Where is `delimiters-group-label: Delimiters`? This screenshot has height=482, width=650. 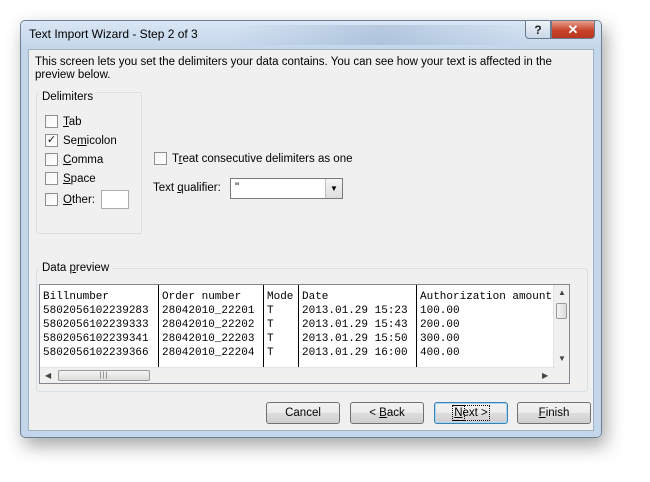
delimiters-group-label: Delimiters is located at coordinates (68, 97).